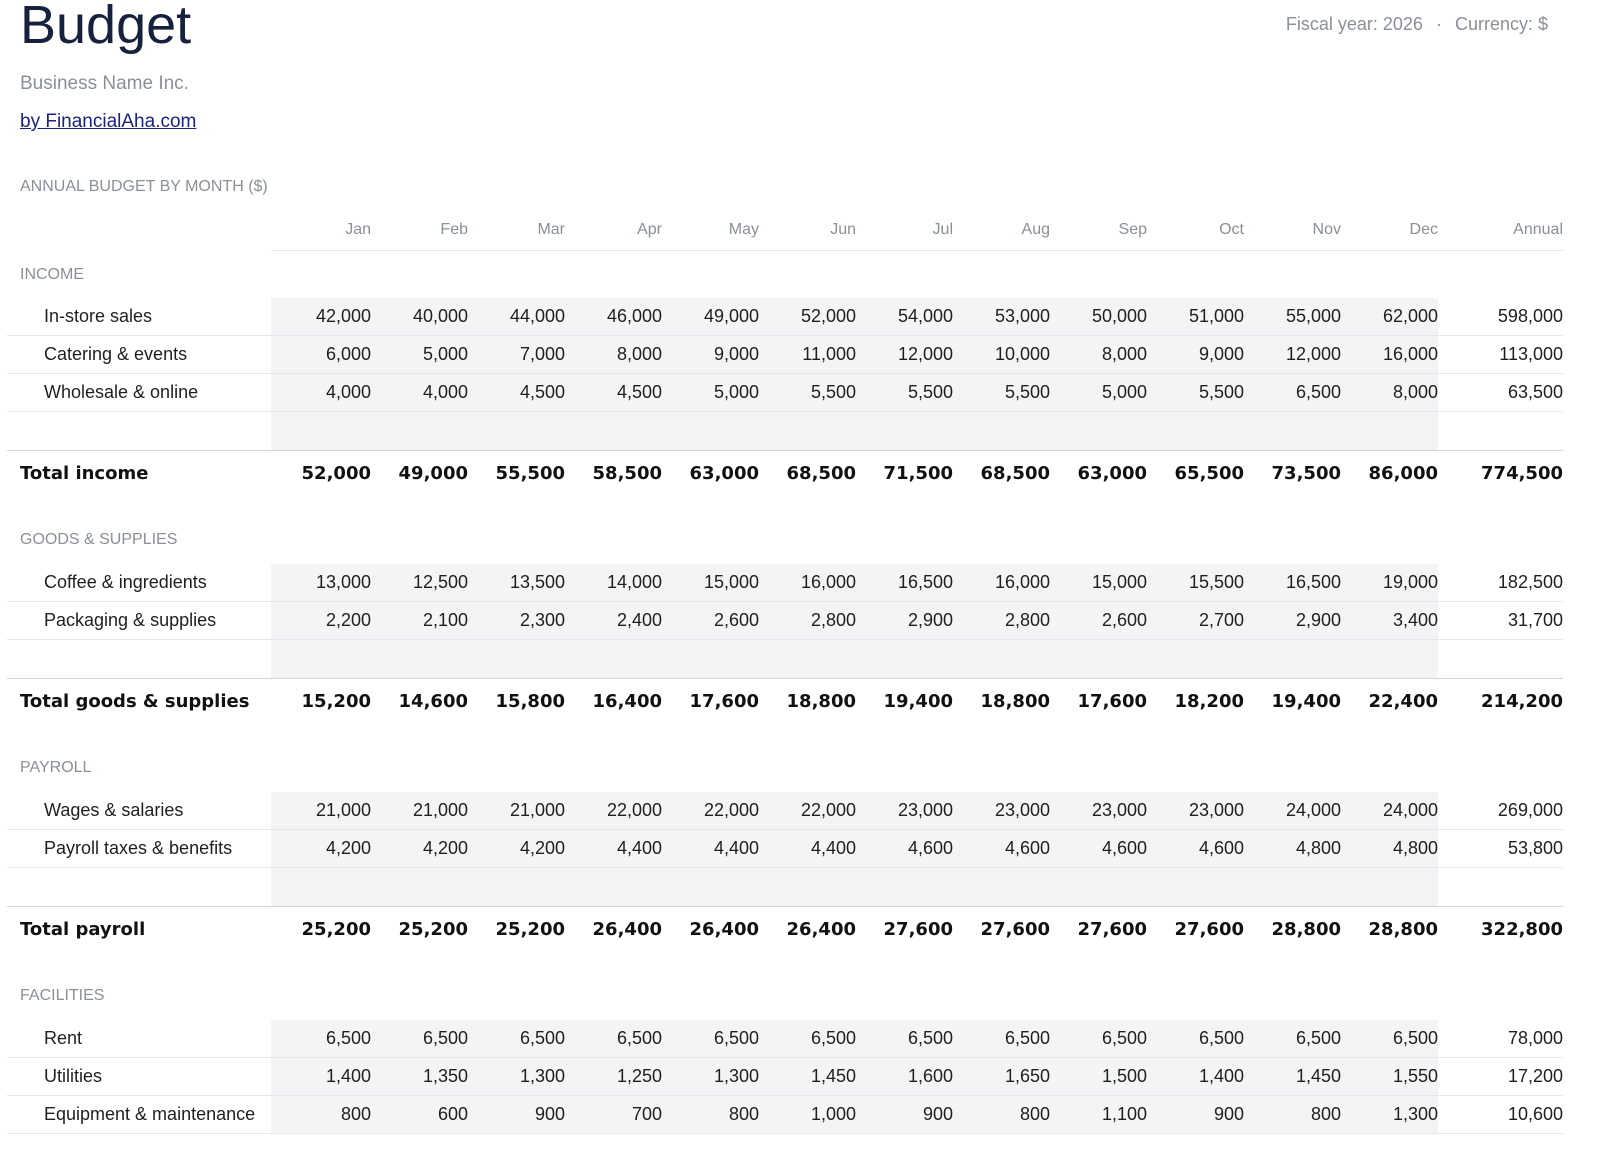 This screenshot has height=1165, width=1600. Describe the element at coordinates (516, 354) in the screenshot. I see `month-value: 7,000` at that location.